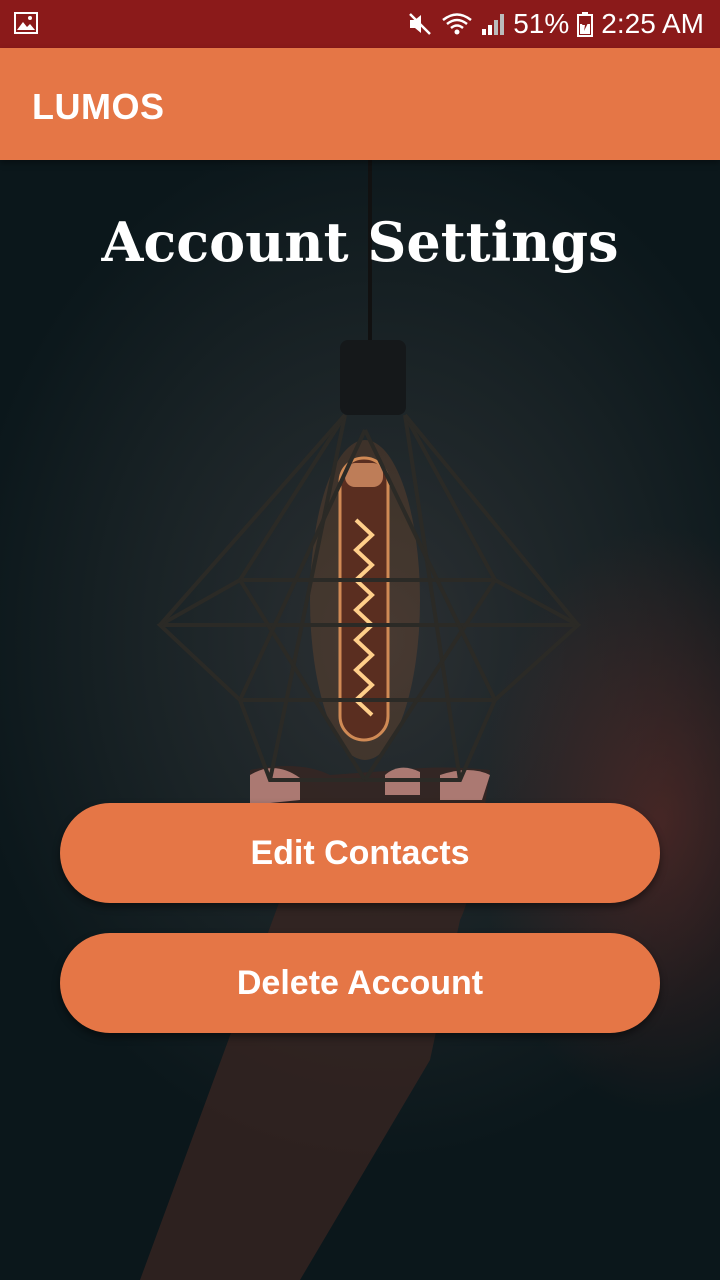  What do you see at coordinates (457, 24) in the screenshot?
I see `wifi-icon` at bounding box center [457, 24].